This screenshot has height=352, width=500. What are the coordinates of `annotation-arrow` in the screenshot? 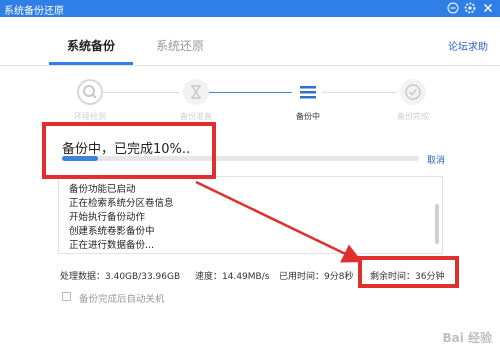 It's located at (279, 221).